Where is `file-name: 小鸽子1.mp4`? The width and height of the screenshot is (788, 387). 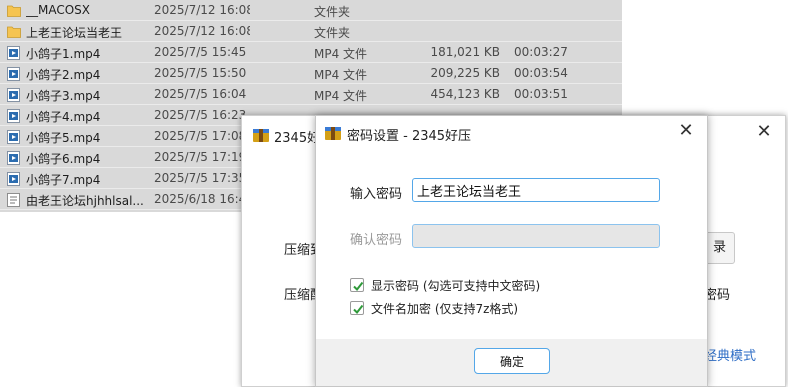 file-name: 小鸽子1.mp4 is located at coordinates (63, 54).